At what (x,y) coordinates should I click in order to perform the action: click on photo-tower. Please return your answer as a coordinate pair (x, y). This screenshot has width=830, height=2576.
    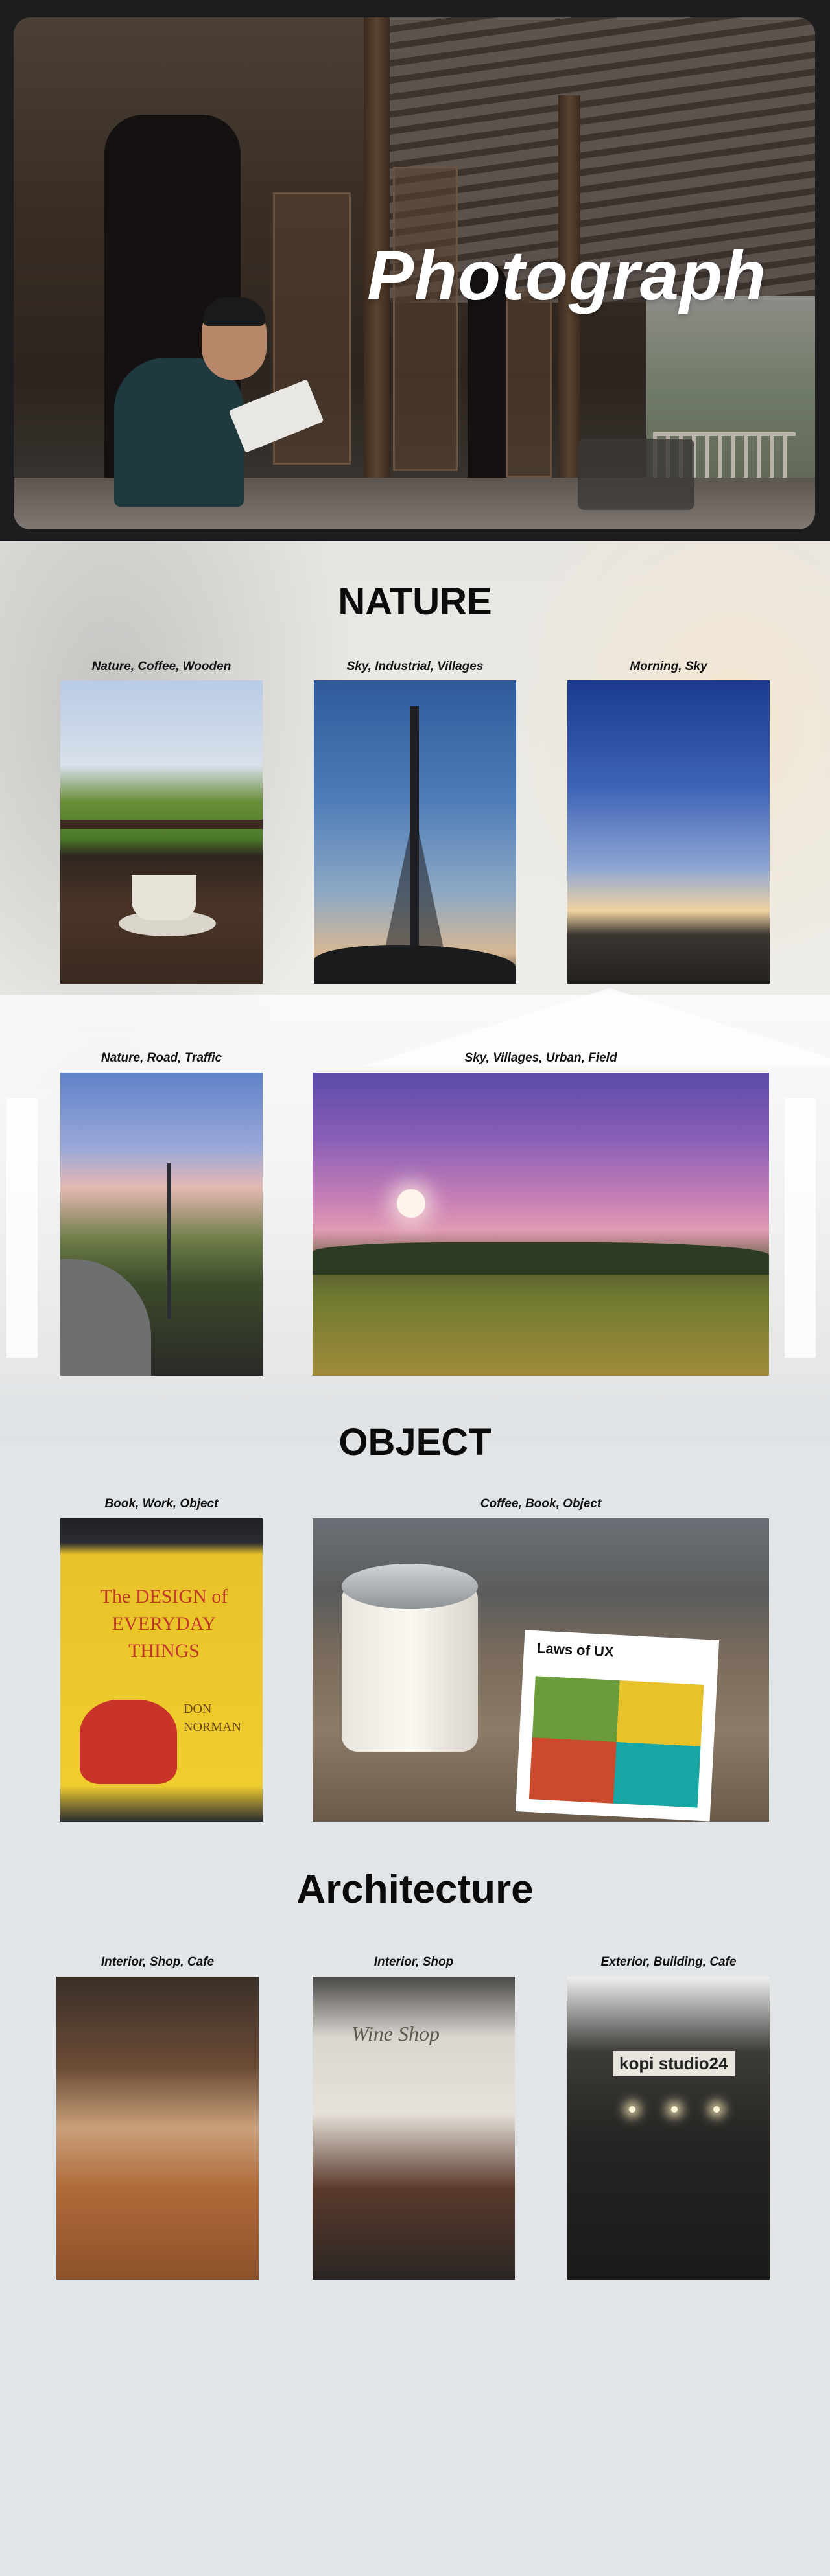
    Looking at the image, I should click on (415, 832).